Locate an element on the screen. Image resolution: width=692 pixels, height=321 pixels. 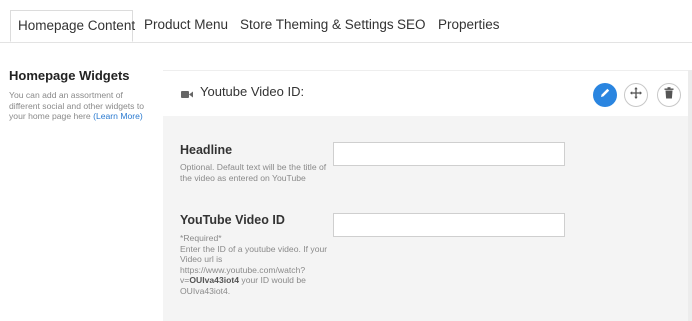
trash-icon is located at coordinates (669, 95).